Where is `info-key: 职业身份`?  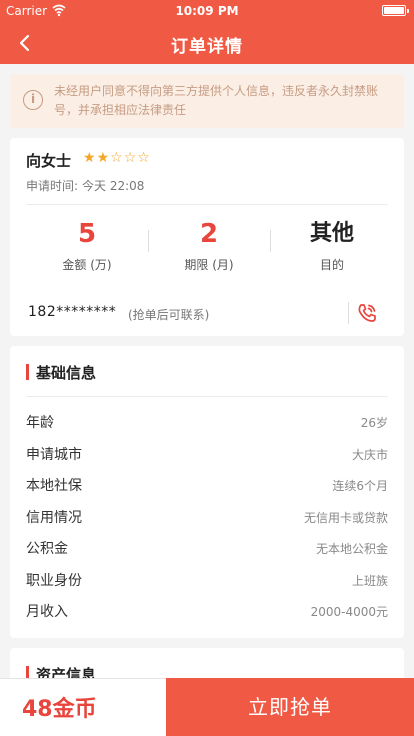
info-key: 职业身份 is located at coordinates (54, 580).